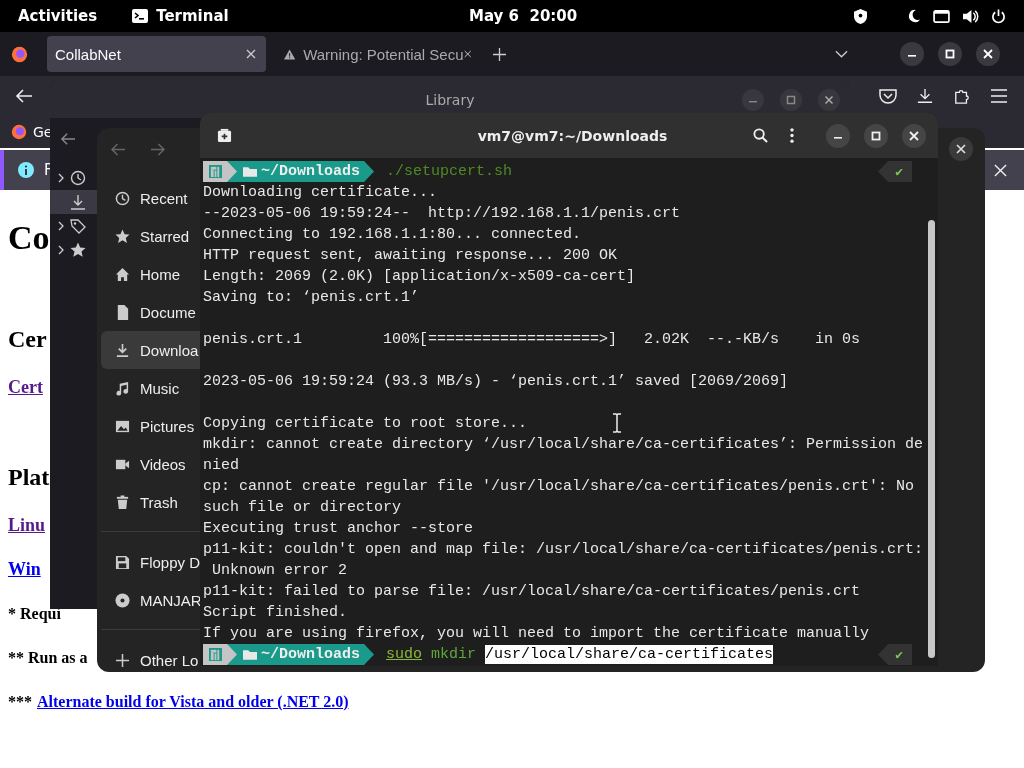 The image size is (1024, 768). What do you see at coordinates (572, 135) in the screenshot?
I see `window-title: vm7@vm7:~/Downloads` at bounding box center [572, 135].